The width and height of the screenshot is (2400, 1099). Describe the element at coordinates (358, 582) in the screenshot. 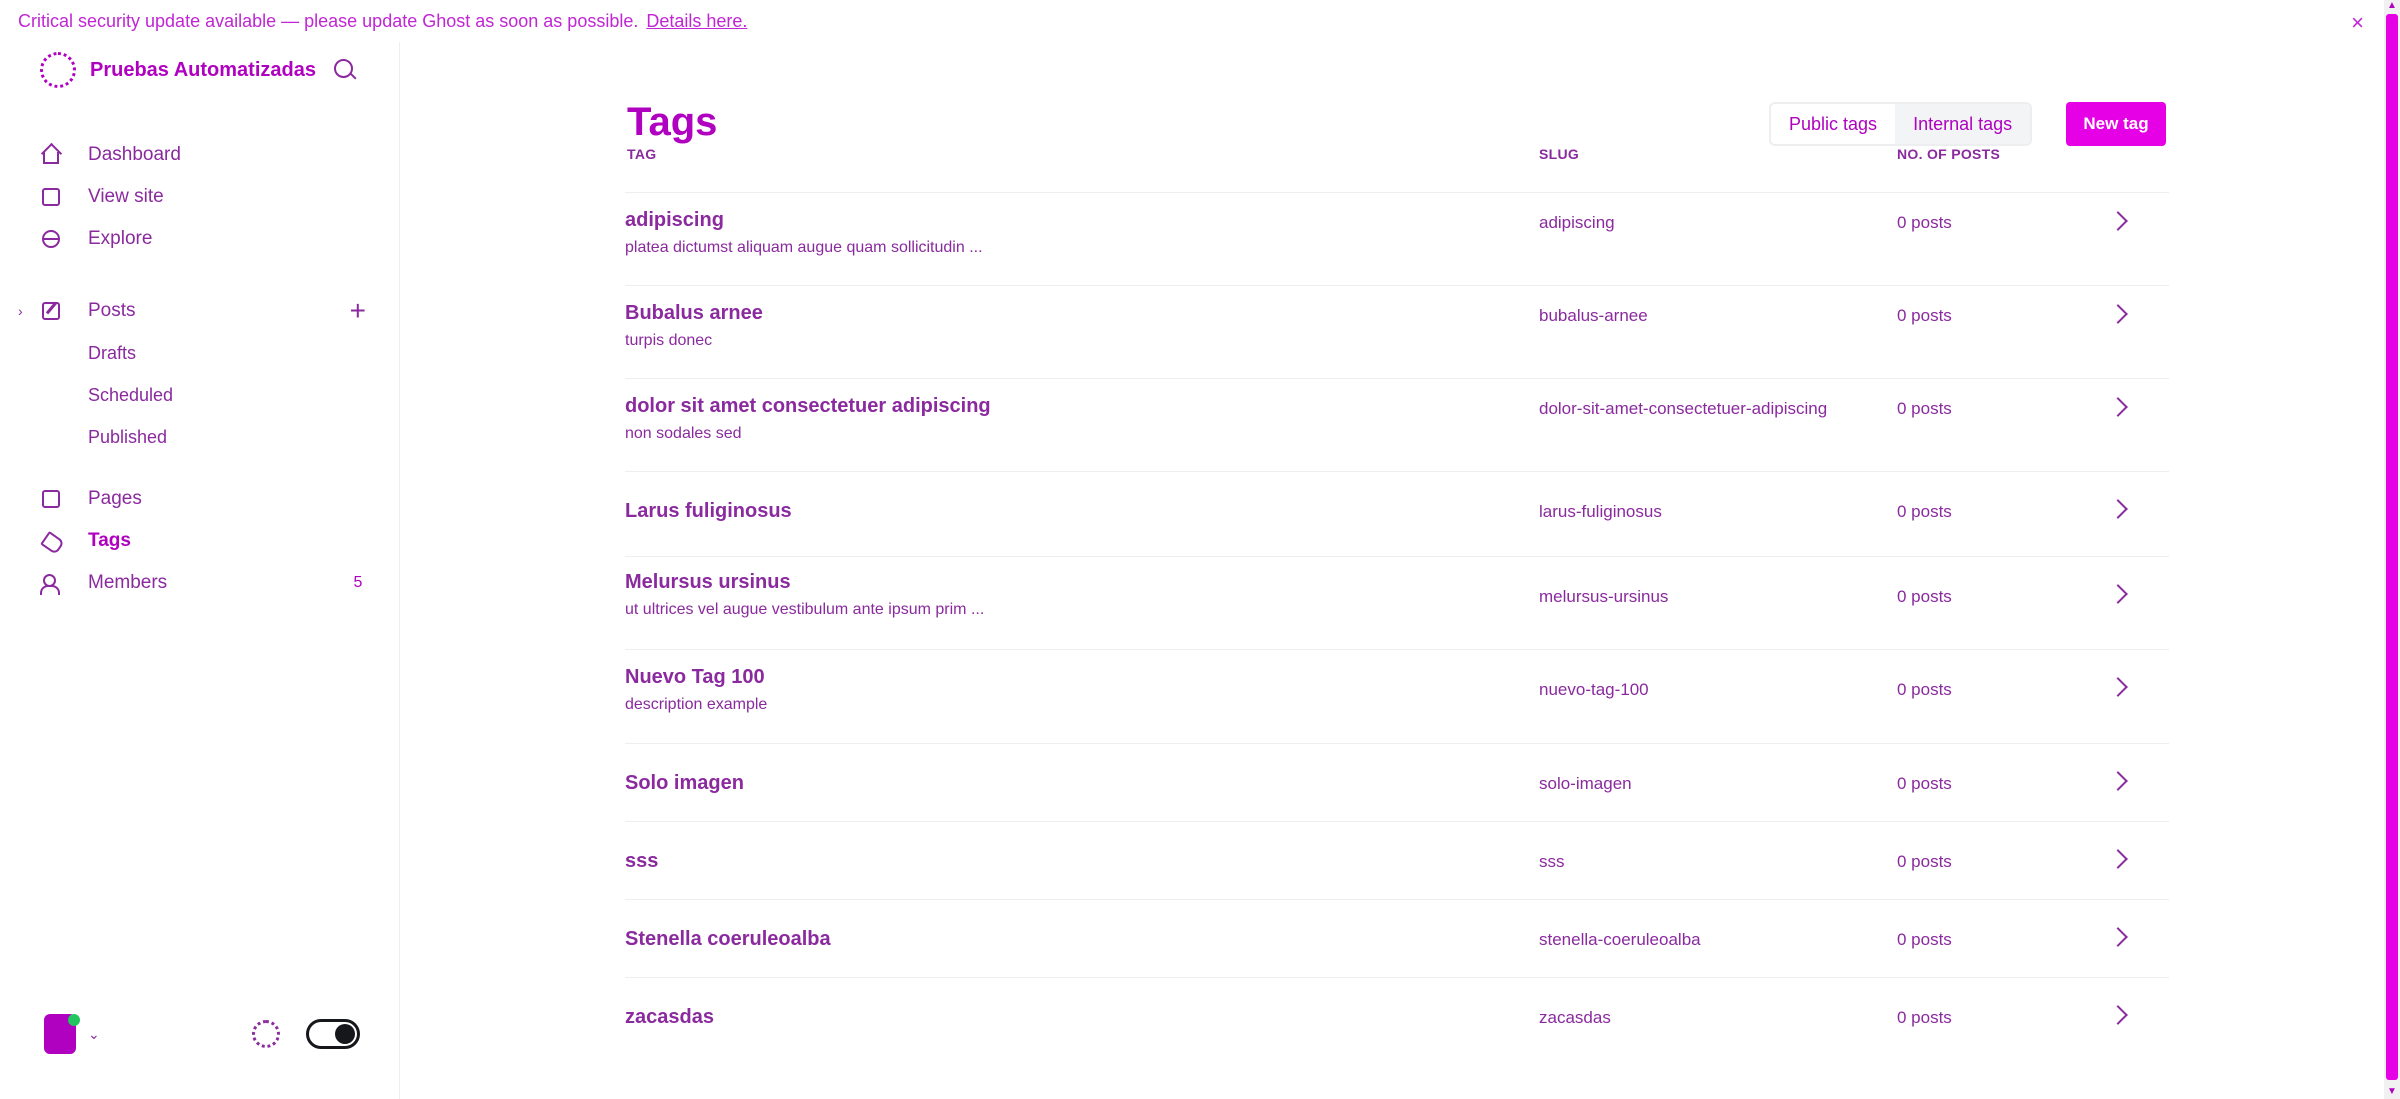

I see `members-count-badge: 5` at that location.